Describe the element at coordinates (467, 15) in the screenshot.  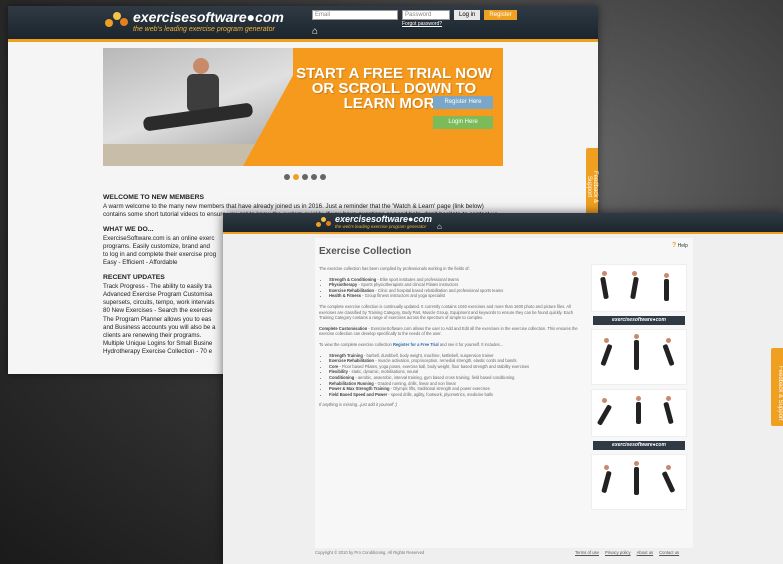
I see `login-button: Log in` at that location.